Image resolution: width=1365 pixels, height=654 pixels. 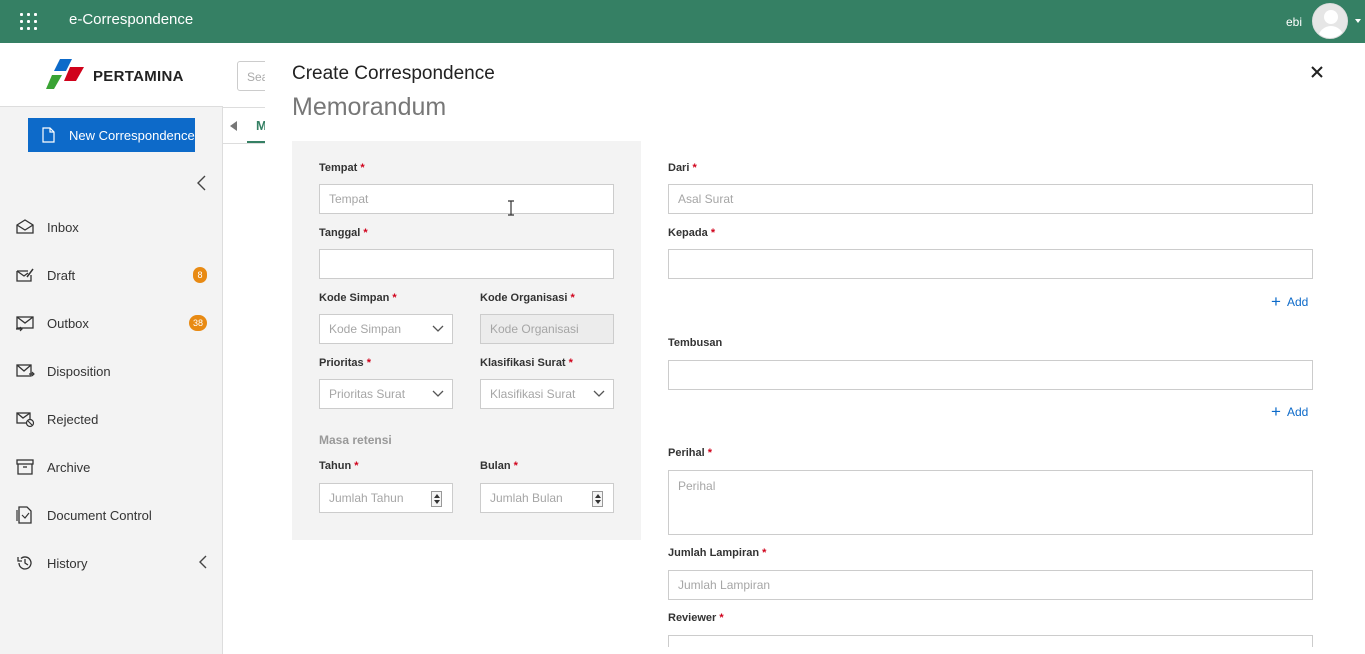 What do you see at coordinates (547, 329) in the screenshot?
I see `kode-organisasi-input: Kode Organisasi` at bounding box center [547, 329].